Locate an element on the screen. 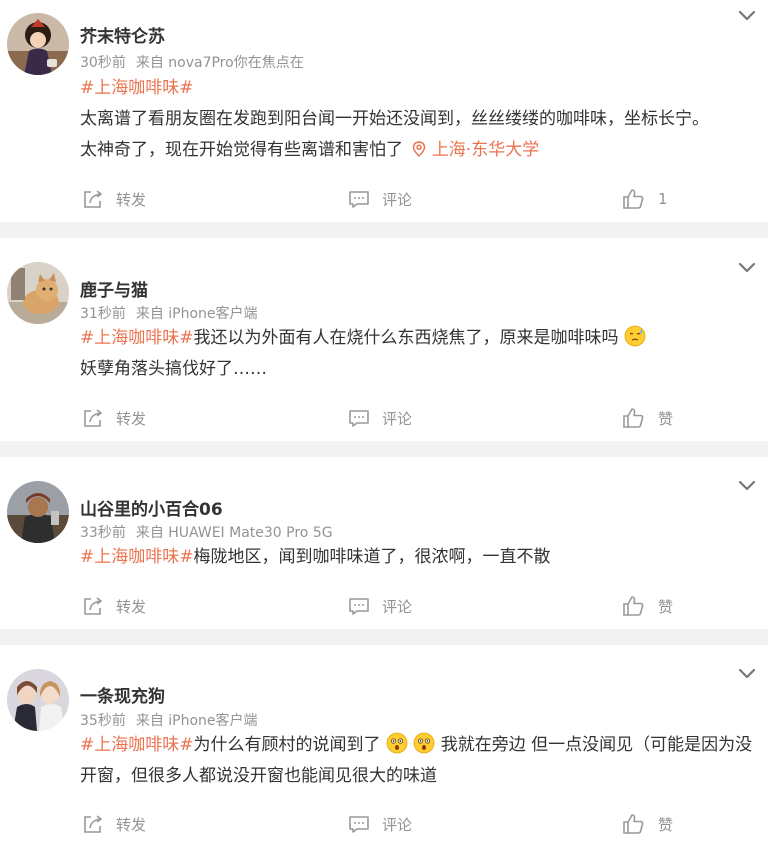 The width and height of the screenshot is (768, 847). action-bar: 转发 评论 1 is located at coordinates (384, 199).